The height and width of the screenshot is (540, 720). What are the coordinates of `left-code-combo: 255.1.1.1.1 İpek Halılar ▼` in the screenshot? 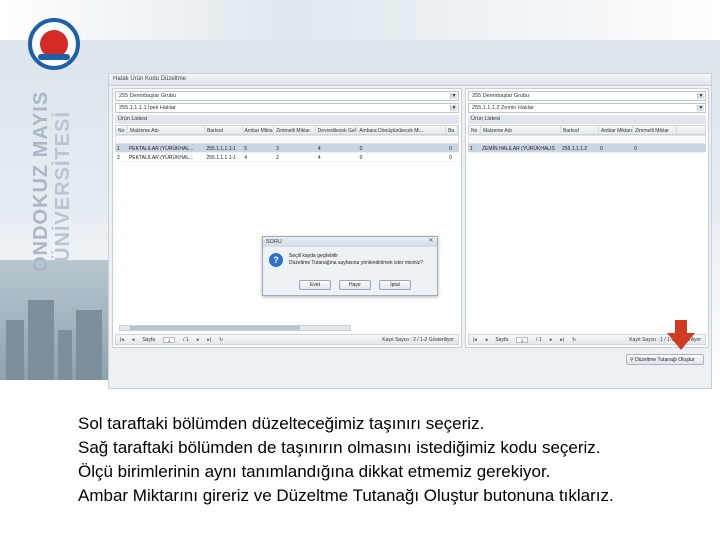 It's located at (287, 108).